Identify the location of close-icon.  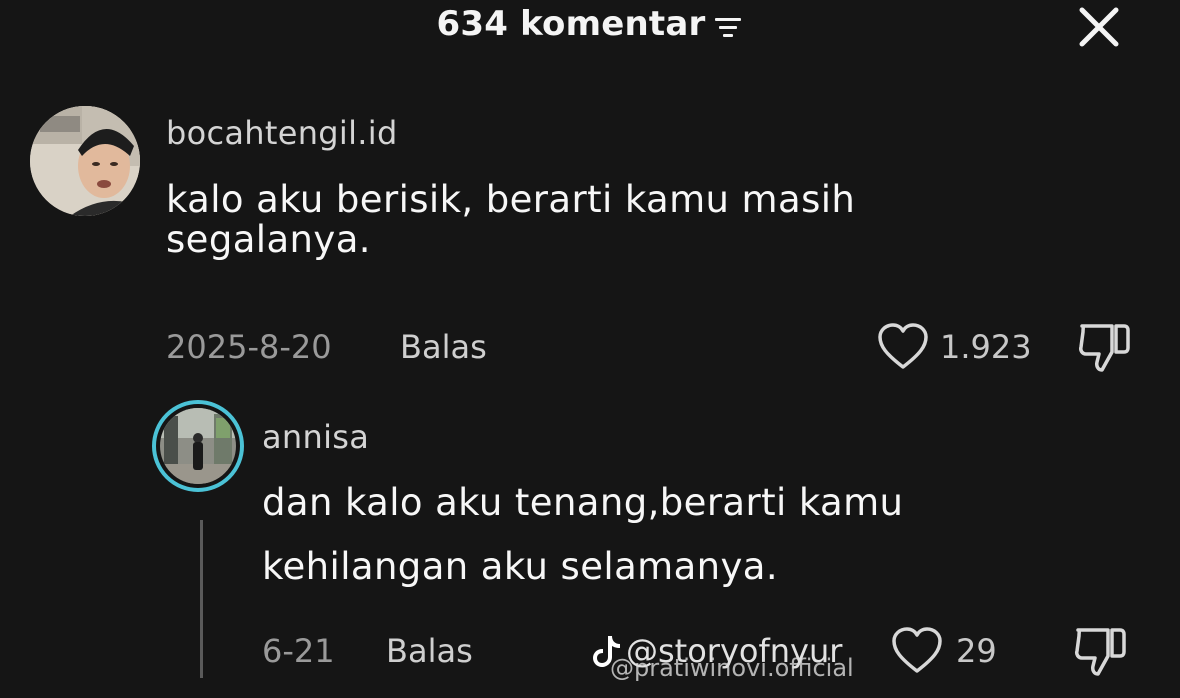
(1099, 27).